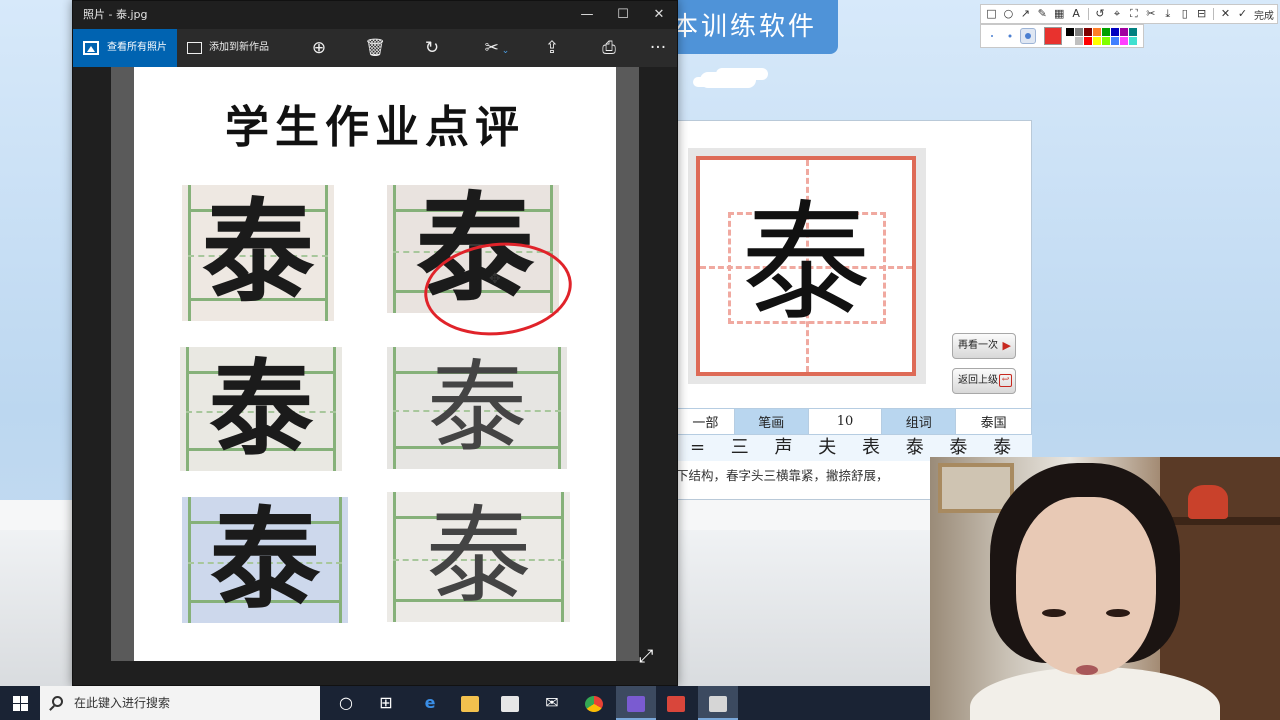 Image resolution: width=1280 pixels, height=720 pixels. I want to click on add-to-creation-label: 添加到新作品, so click(239, 47).